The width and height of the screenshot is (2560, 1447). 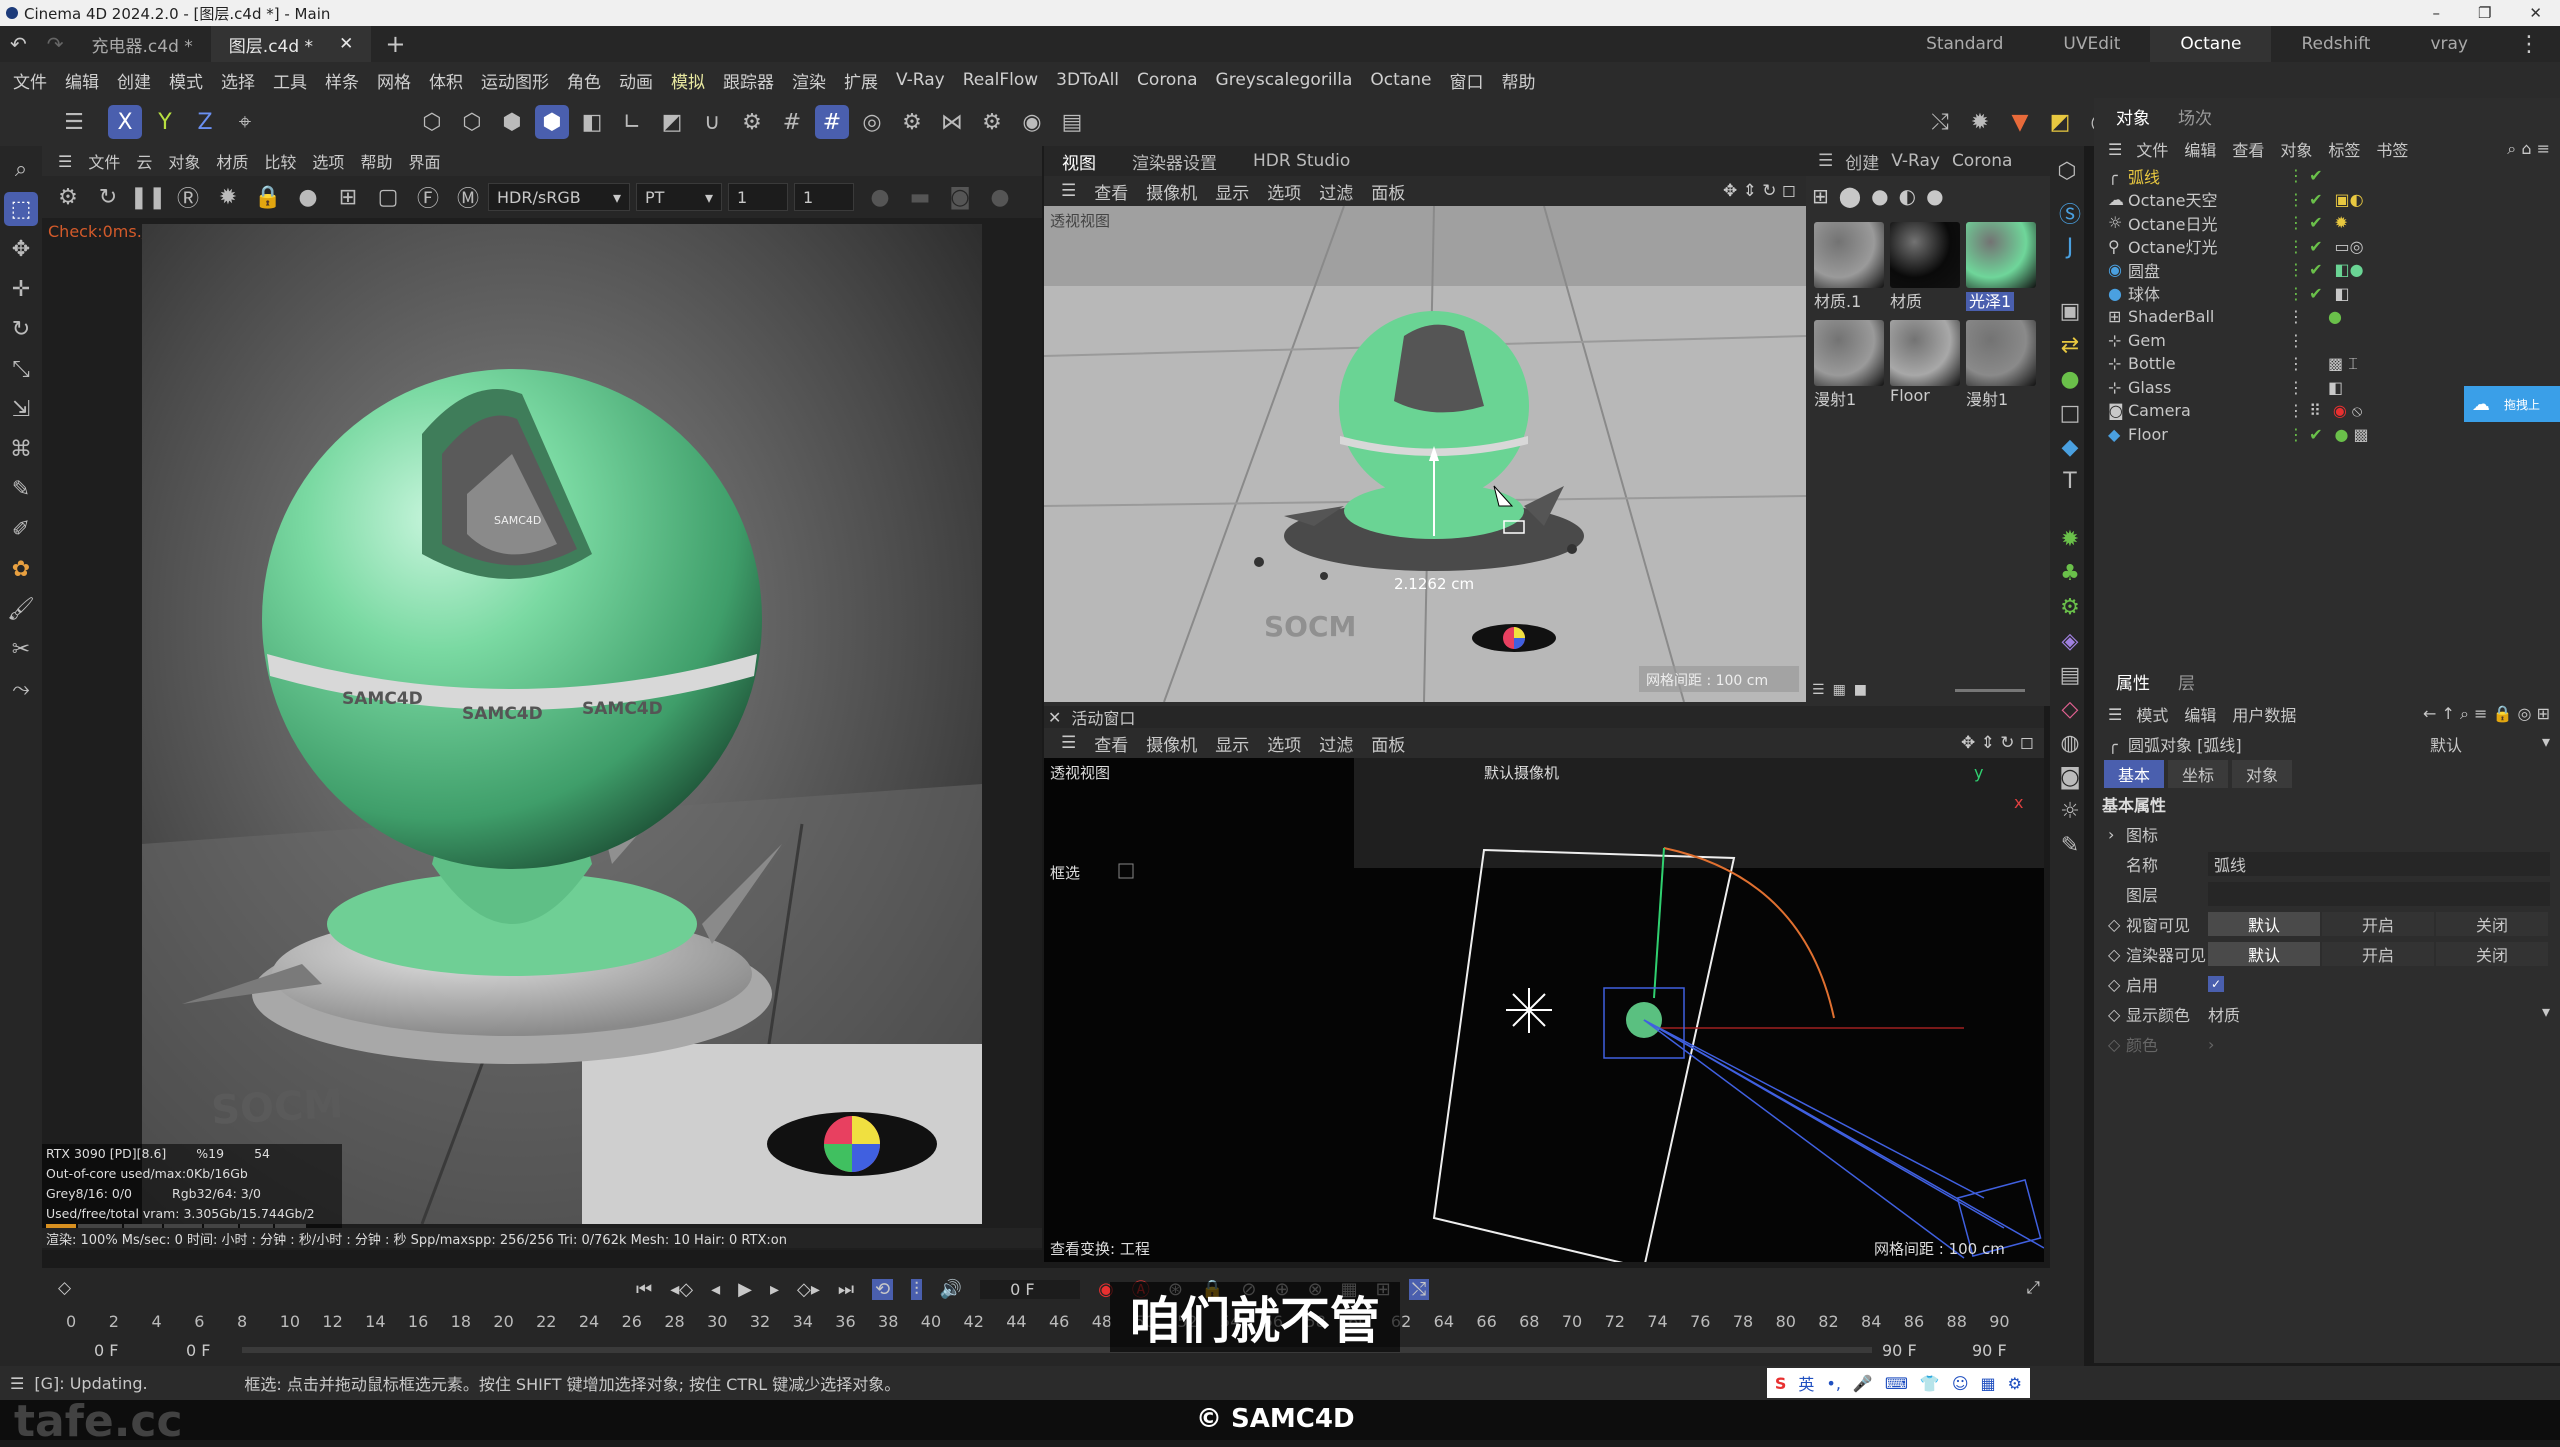 What do you see at coordinates (2341, 222) in the screenshot?
I see `tag-icon: ✹` at bounding box center [2341, 222].